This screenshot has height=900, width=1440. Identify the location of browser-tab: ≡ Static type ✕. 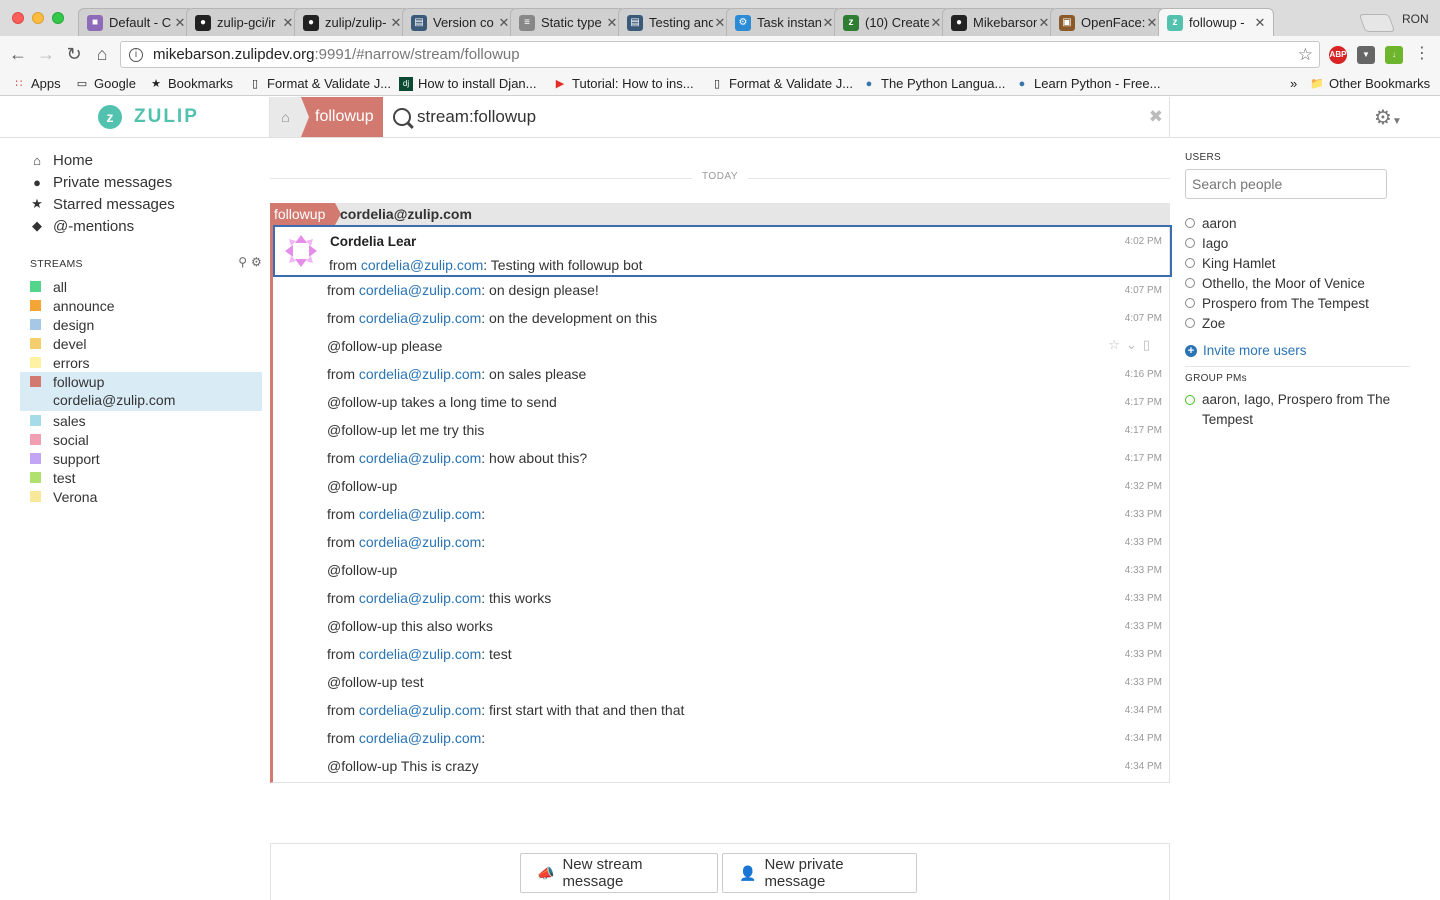
(568, 22).